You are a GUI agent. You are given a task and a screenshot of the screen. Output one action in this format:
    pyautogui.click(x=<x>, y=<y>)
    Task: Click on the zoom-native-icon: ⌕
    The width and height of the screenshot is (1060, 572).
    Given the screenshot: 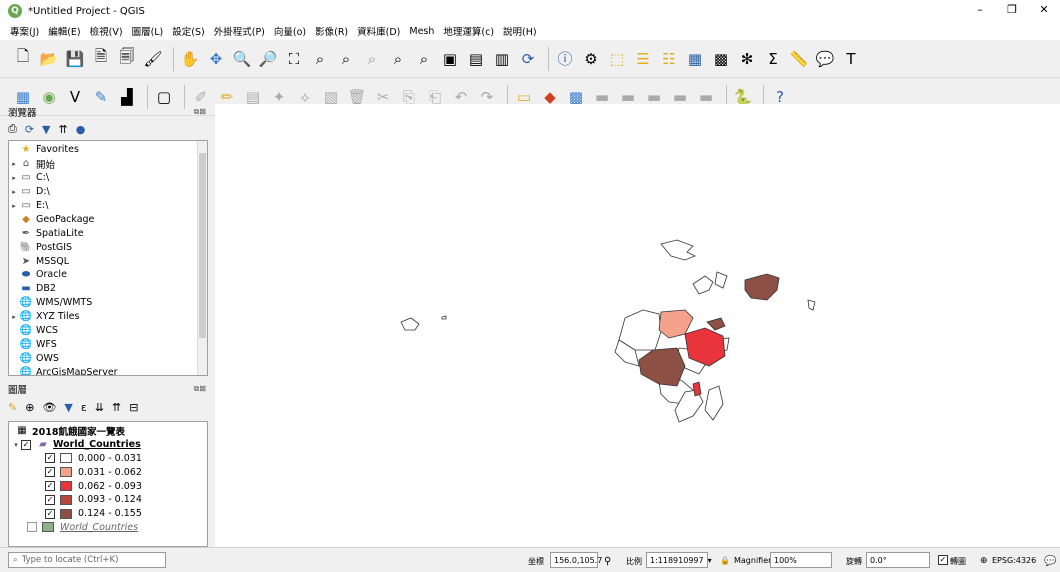 What is the action you would take?
    pyautogui.click(x=372, y=59)
    